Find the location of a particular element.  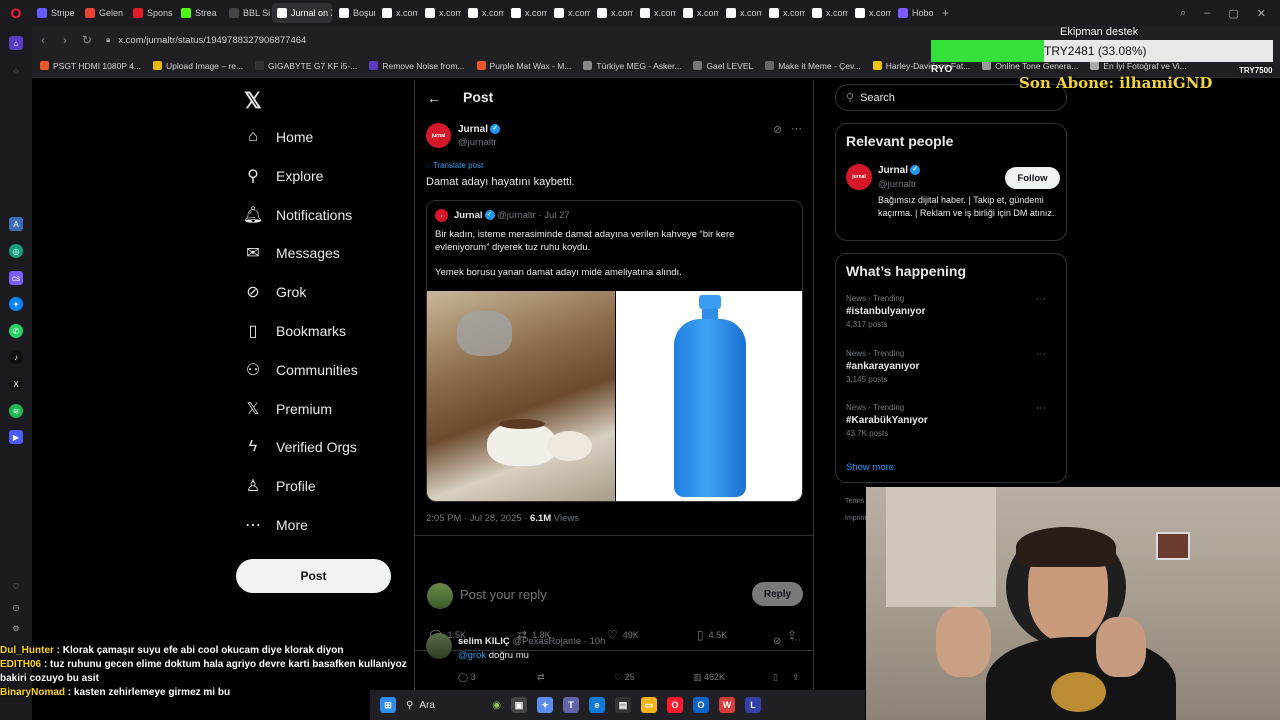

whatsapp-icon: ✆ is located at coordinates (16, 331).